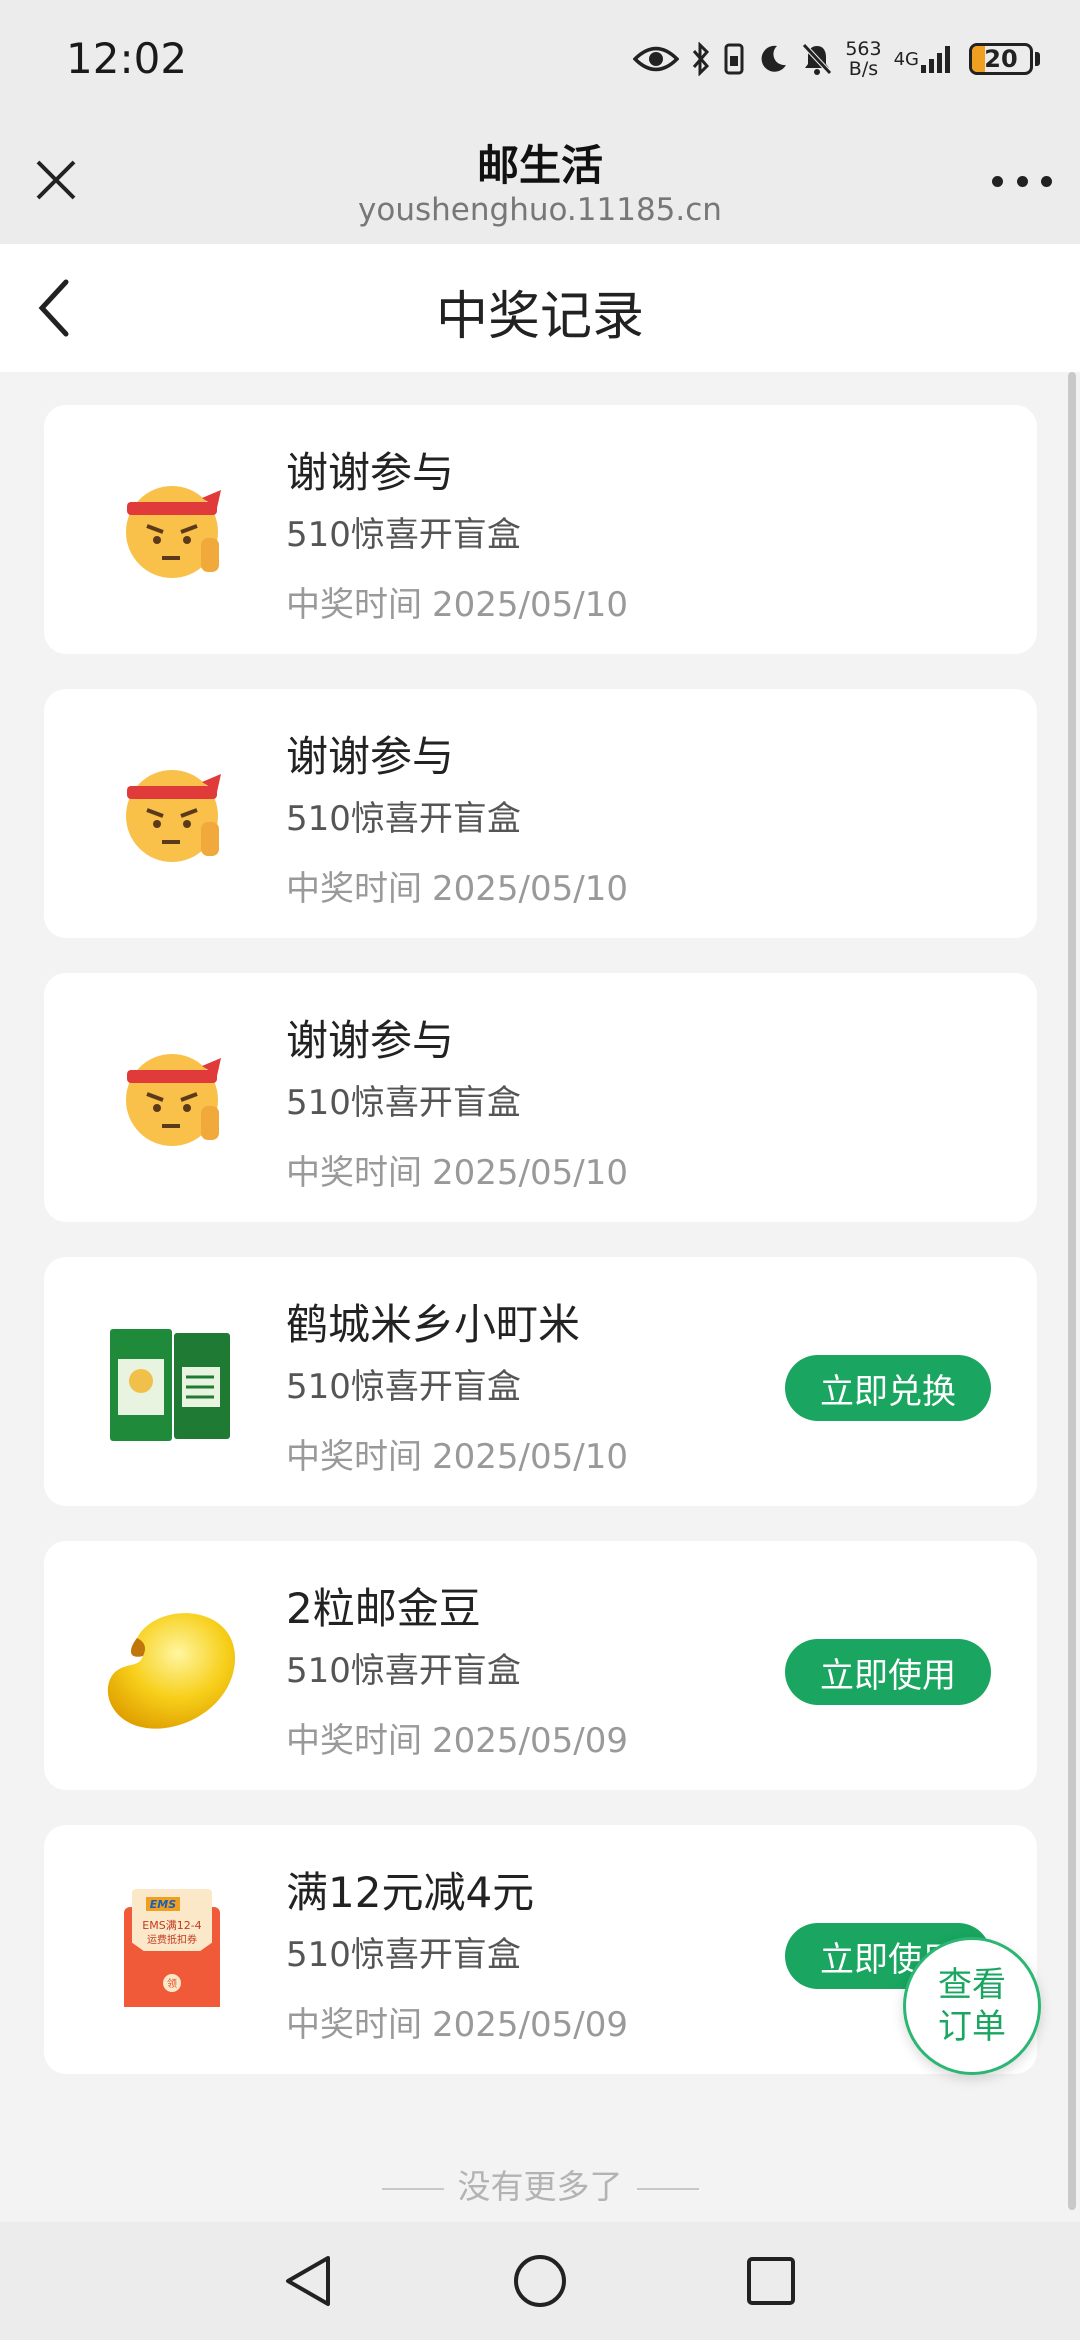  I want to click on status-bar: 12:02 563 B/s 4G 20, so click(540, 59).